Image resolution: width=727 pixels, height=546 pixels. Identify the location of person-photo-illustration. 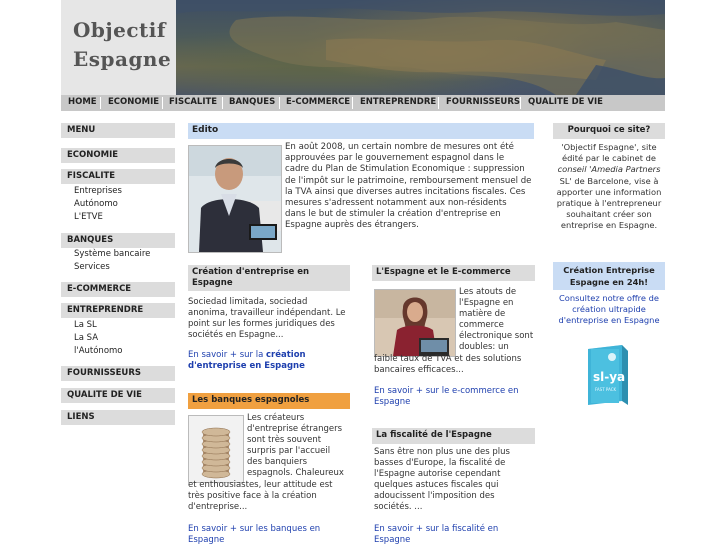
(235, 199).